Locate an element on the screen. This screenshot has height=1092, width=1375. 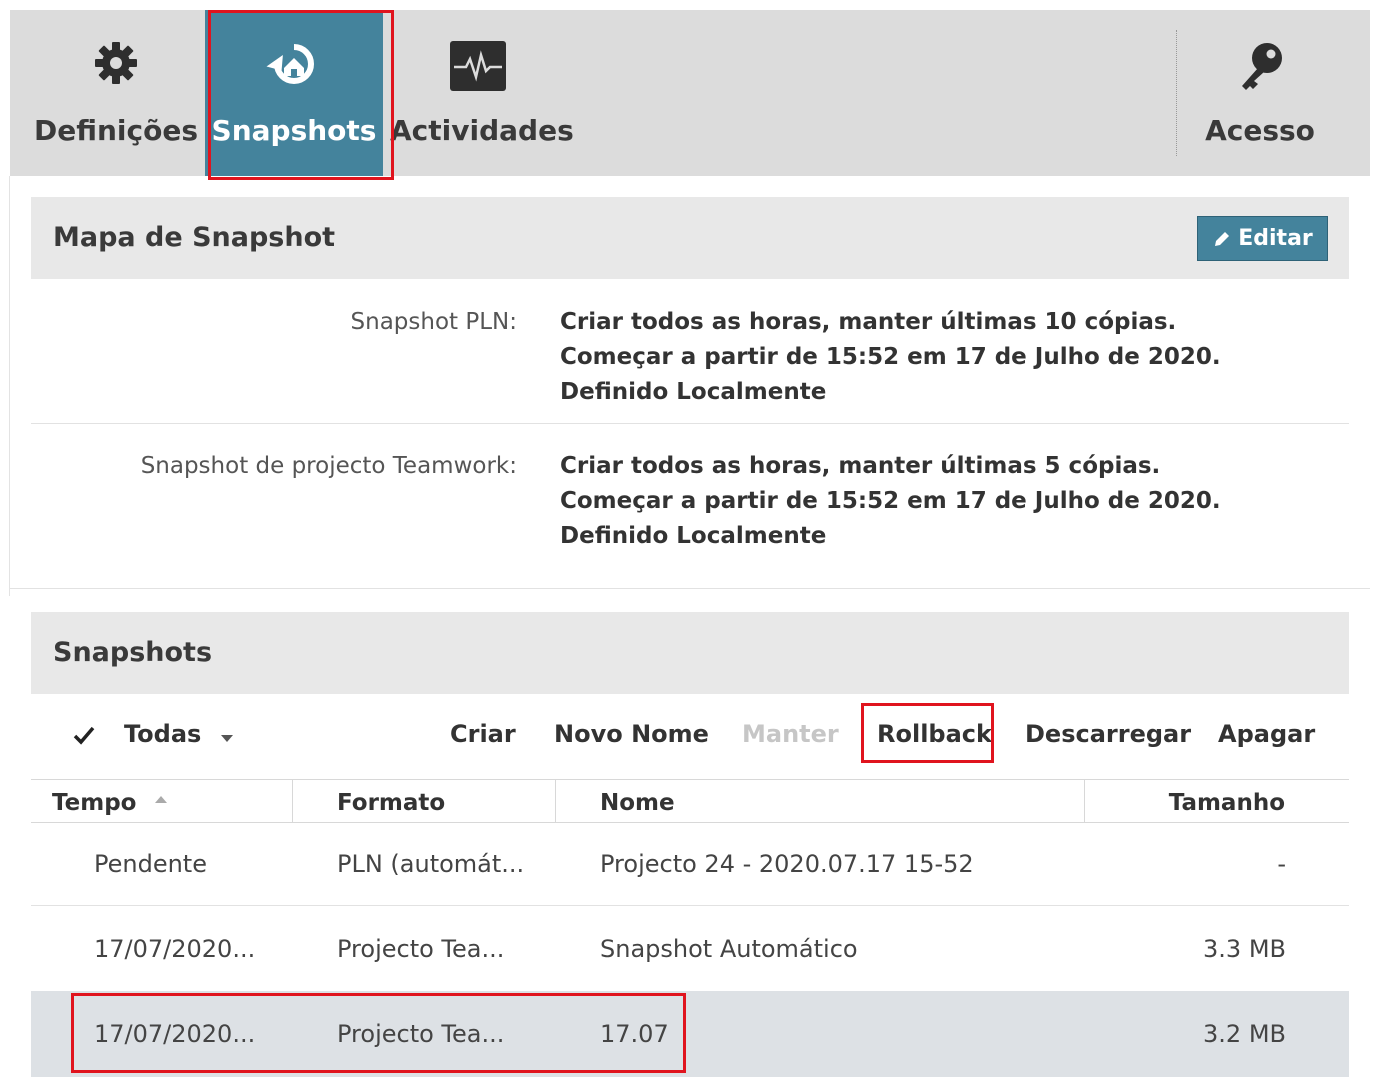
tab-label: Snapshots is located at coordinates (294, 130).